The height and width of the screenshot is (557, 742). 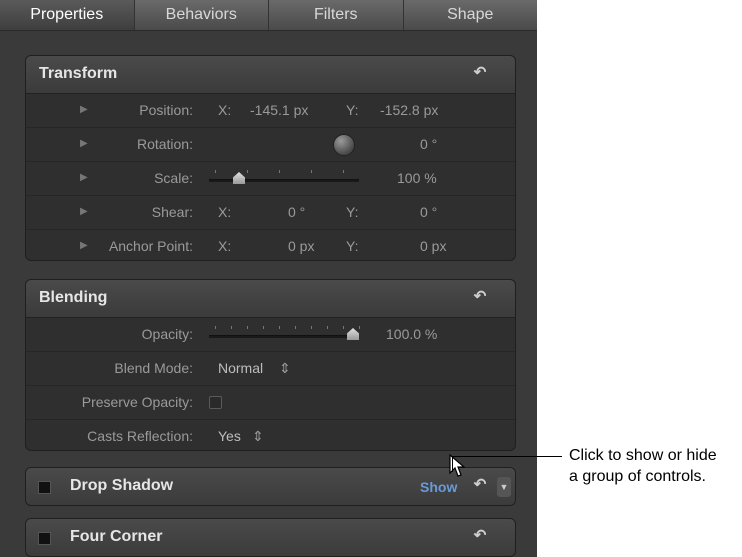 What do you see at coordinates (417, 178) in the screenshot?
I see `scale-value: 100 %` at bounding box center [417, 178].